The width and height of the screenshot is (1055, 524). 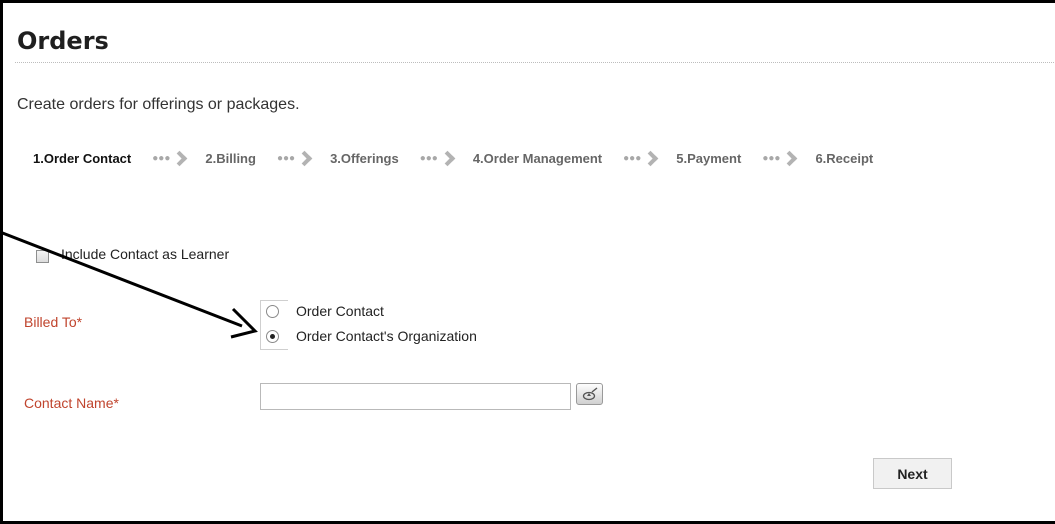 What do you see at coordinates (63, 41) in the screenshot?
I see `page-title: Orders` at bounding box center [63, 41].